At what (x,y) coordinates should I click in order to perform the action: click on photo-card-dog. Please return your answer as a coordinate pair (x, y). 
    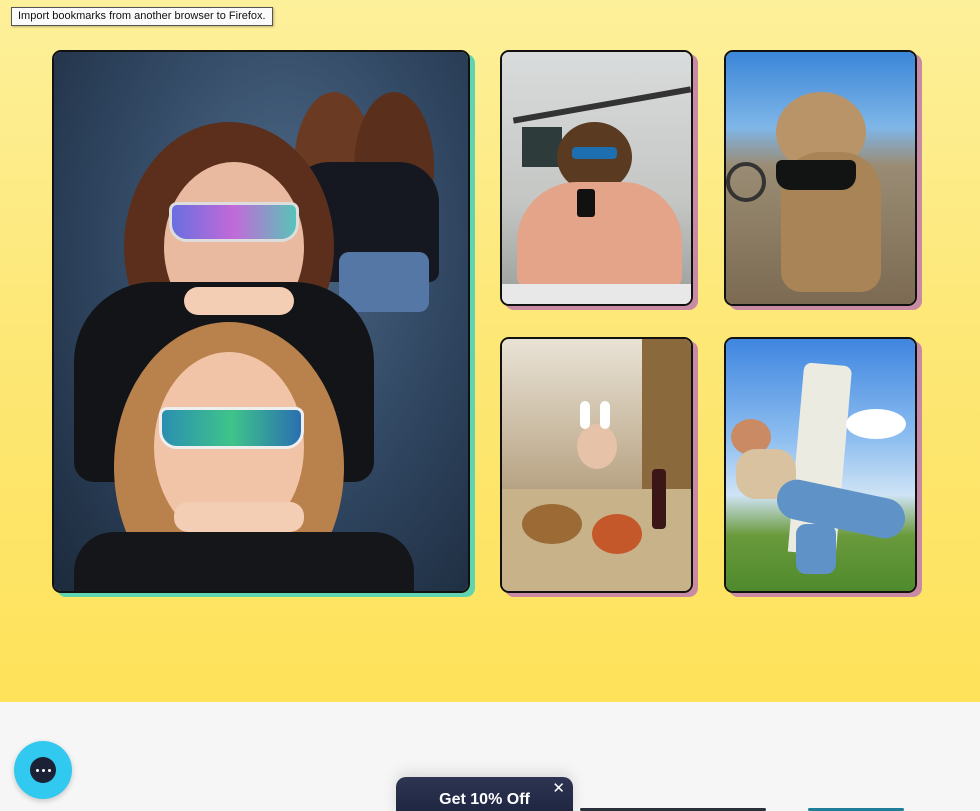
    Looking at the image, I should click on (820, 178).